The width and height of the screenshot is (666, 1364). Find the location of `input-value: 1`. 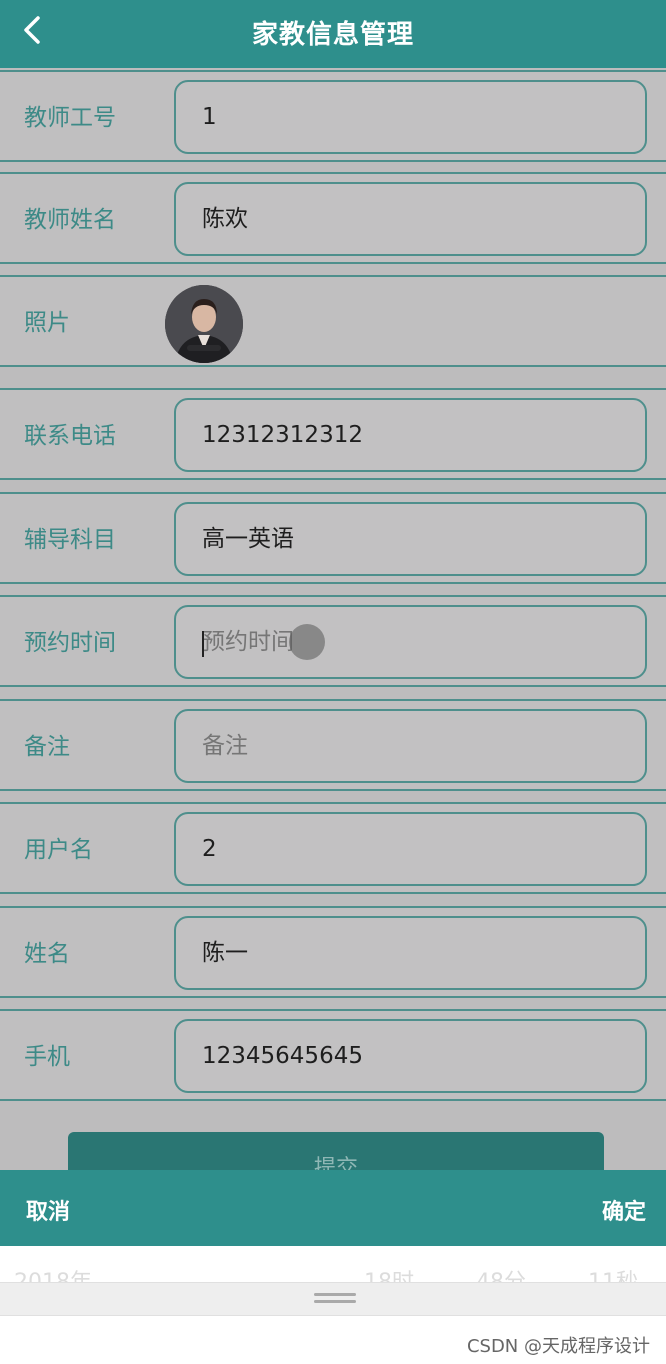

input-value: 1 is located at coordinates (209, 117).